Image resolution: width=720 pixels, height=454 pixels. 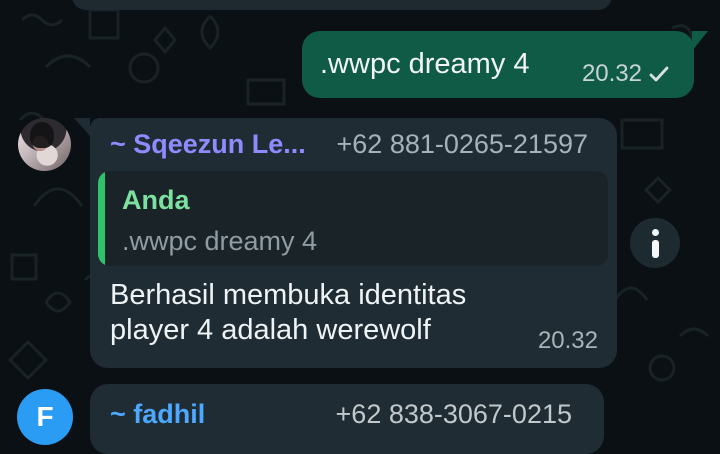 I want to click on outgoing-message-meta: 20.32, so click(x=626, y=74).